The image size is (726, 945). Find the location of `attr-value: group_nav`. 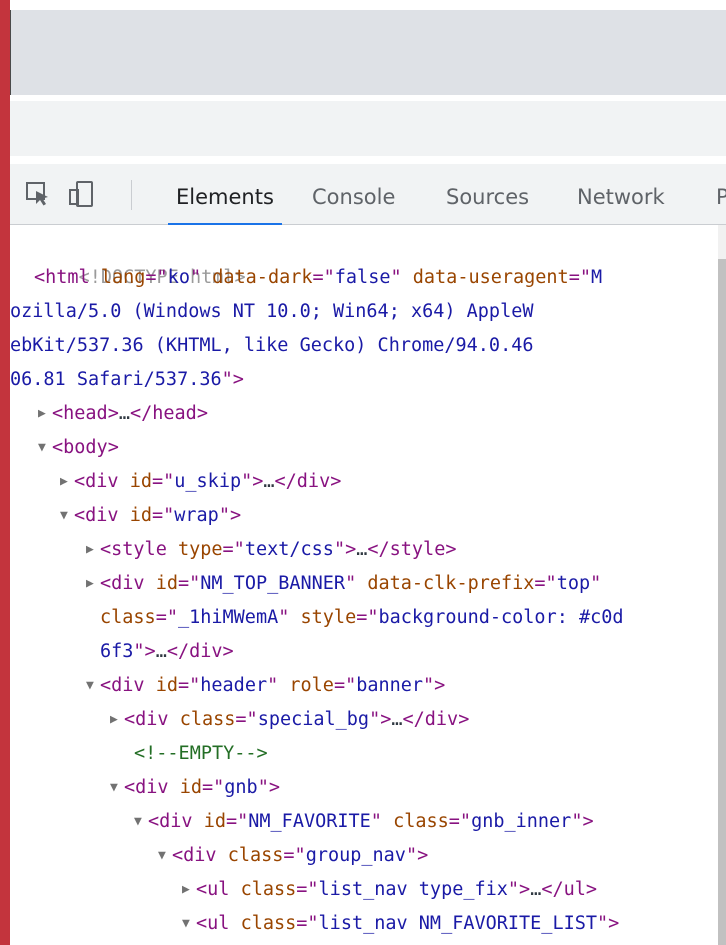

attr-value: group_nav is located at coordinates (355, 855).